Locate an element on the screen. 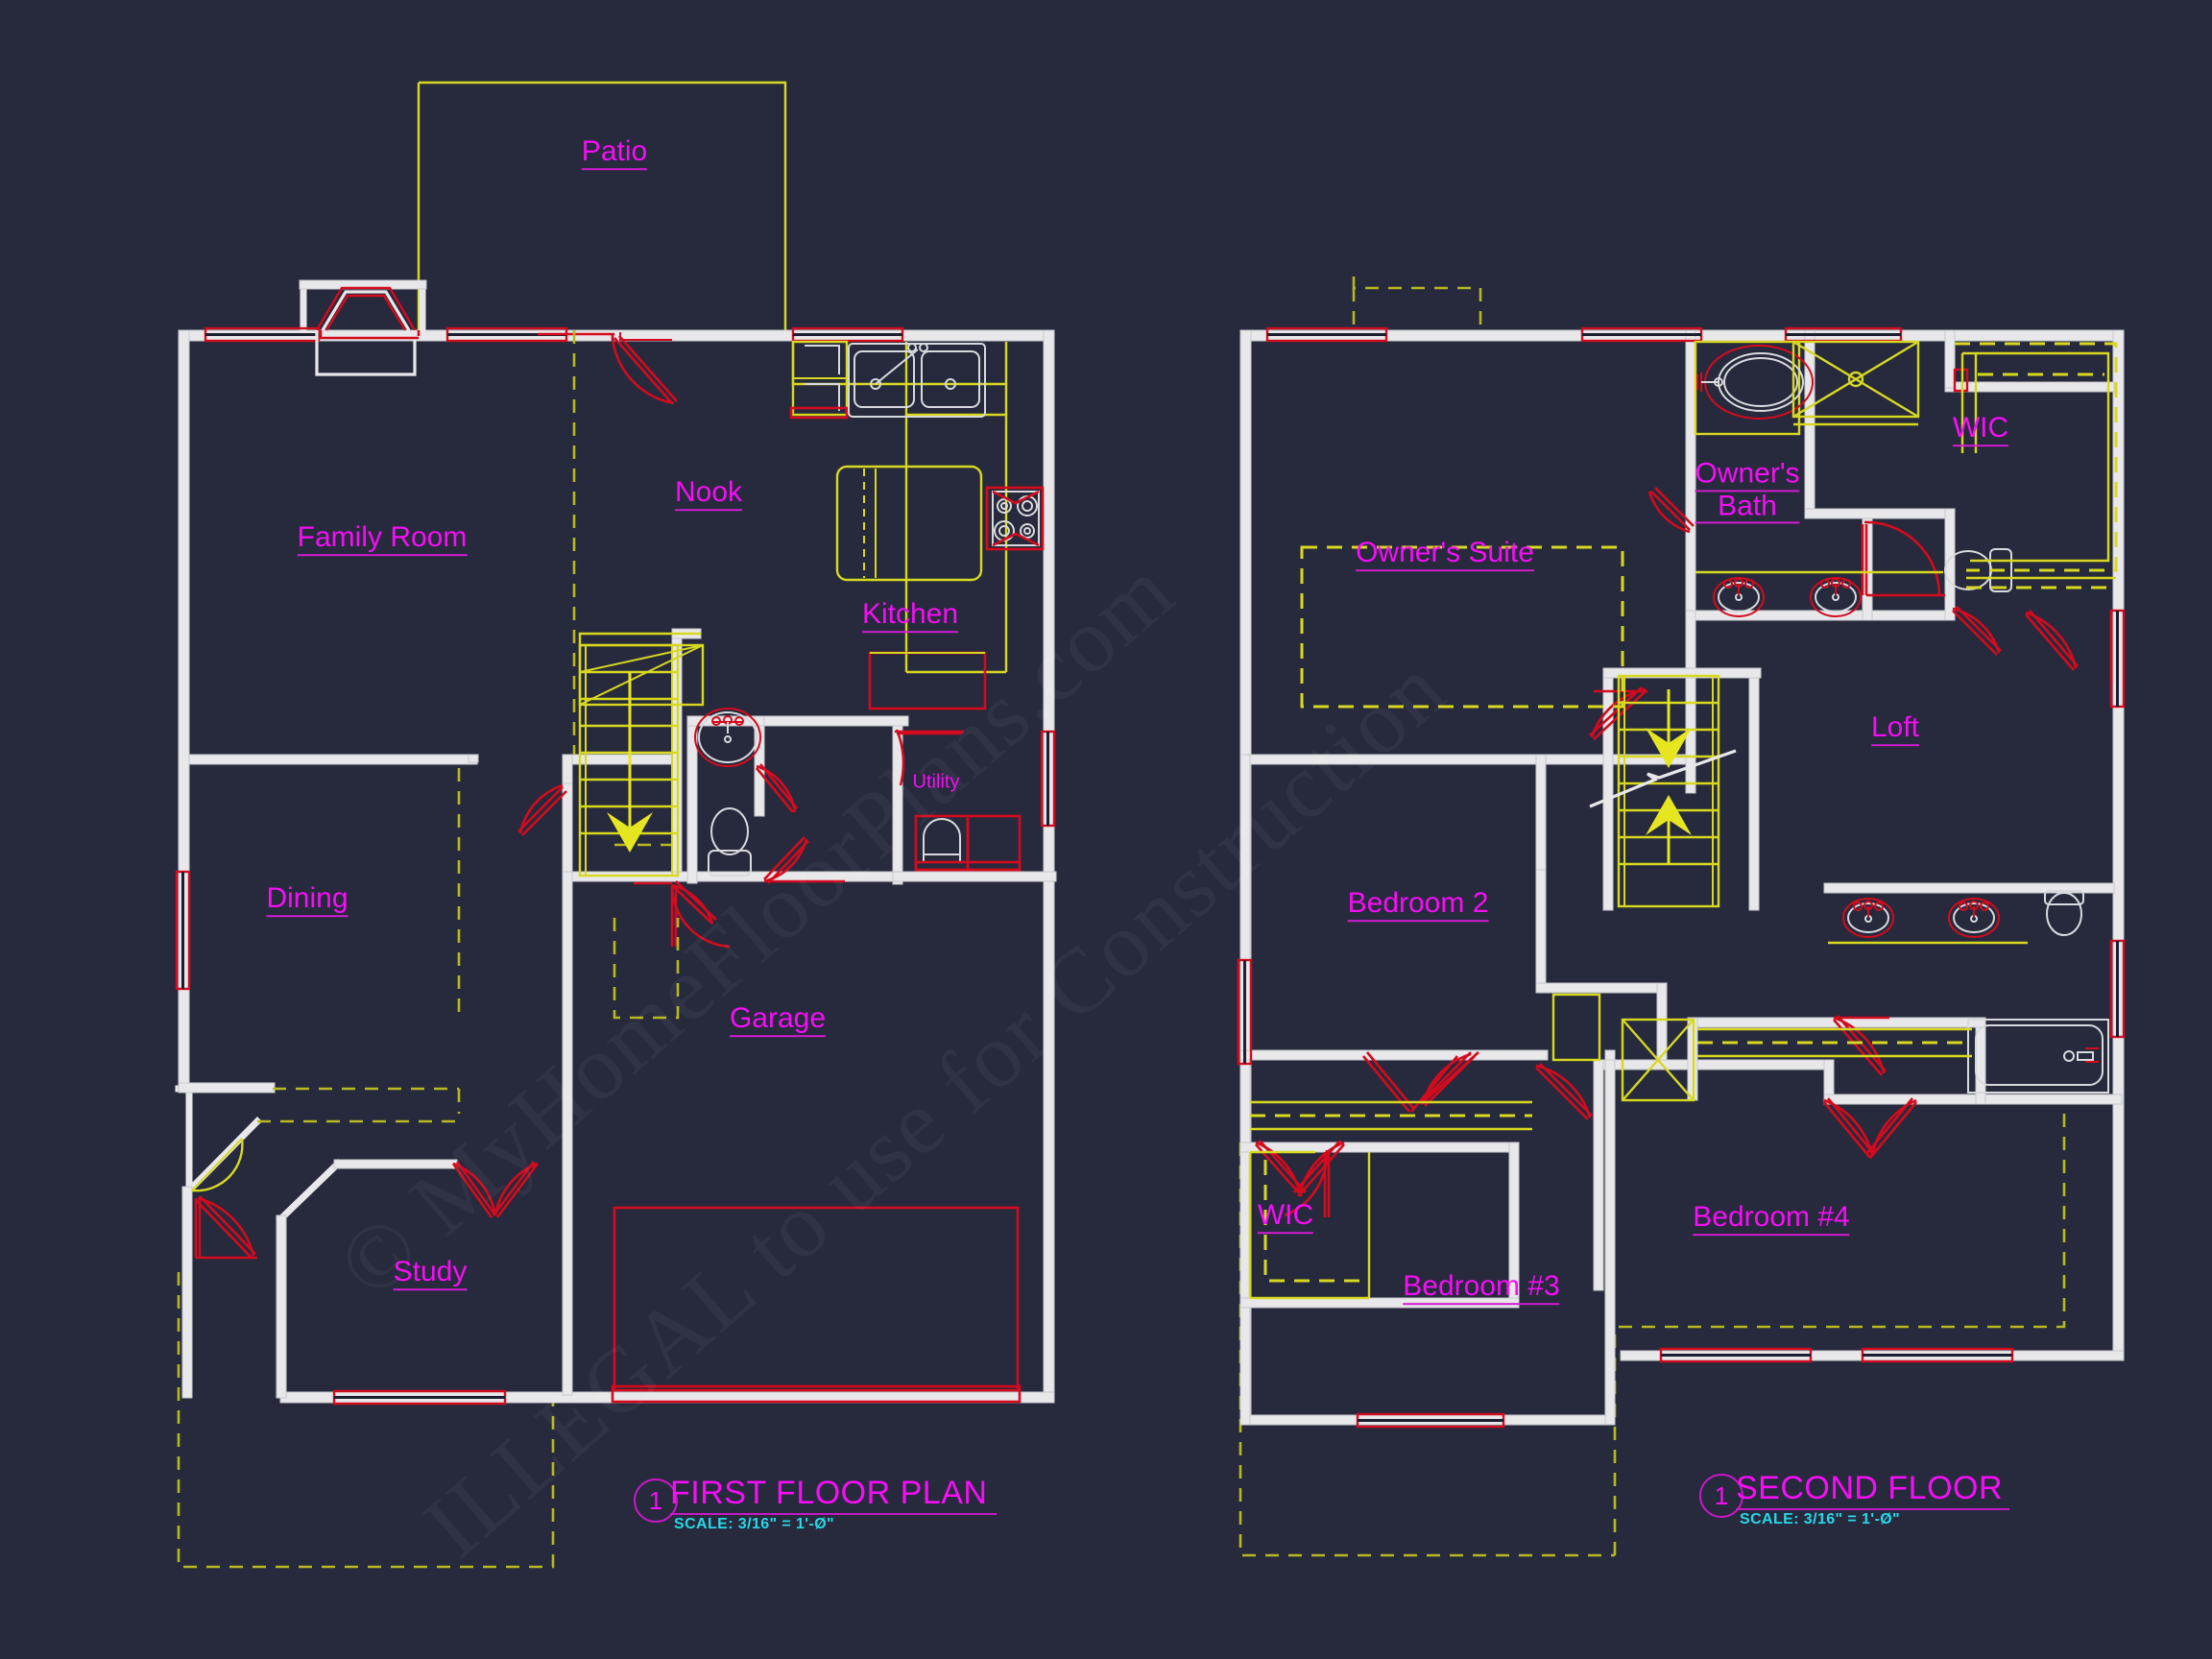 The height and width of the screenshot is (1659, 2212). powder-room-fixtures is located at coordinates (728, 792).